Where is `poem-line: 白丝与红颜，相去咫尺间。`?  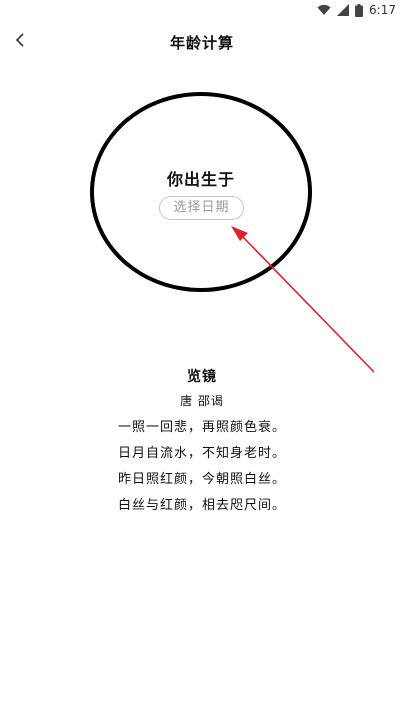 poem-line: 白丝与红颜，相去咫尺间。 is located at coordinates (201, 505).